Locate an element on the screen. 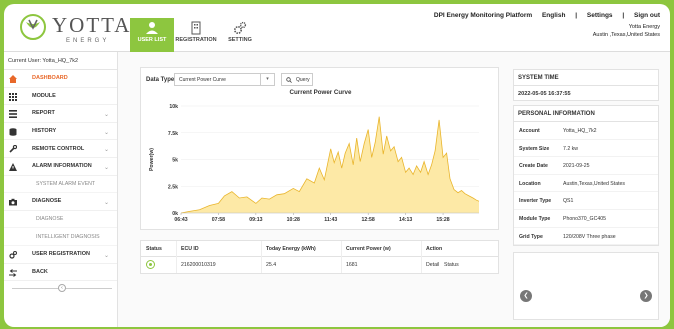 This screenshot has height=329, width=674. gears-icon is located at coordinates (240, 28).